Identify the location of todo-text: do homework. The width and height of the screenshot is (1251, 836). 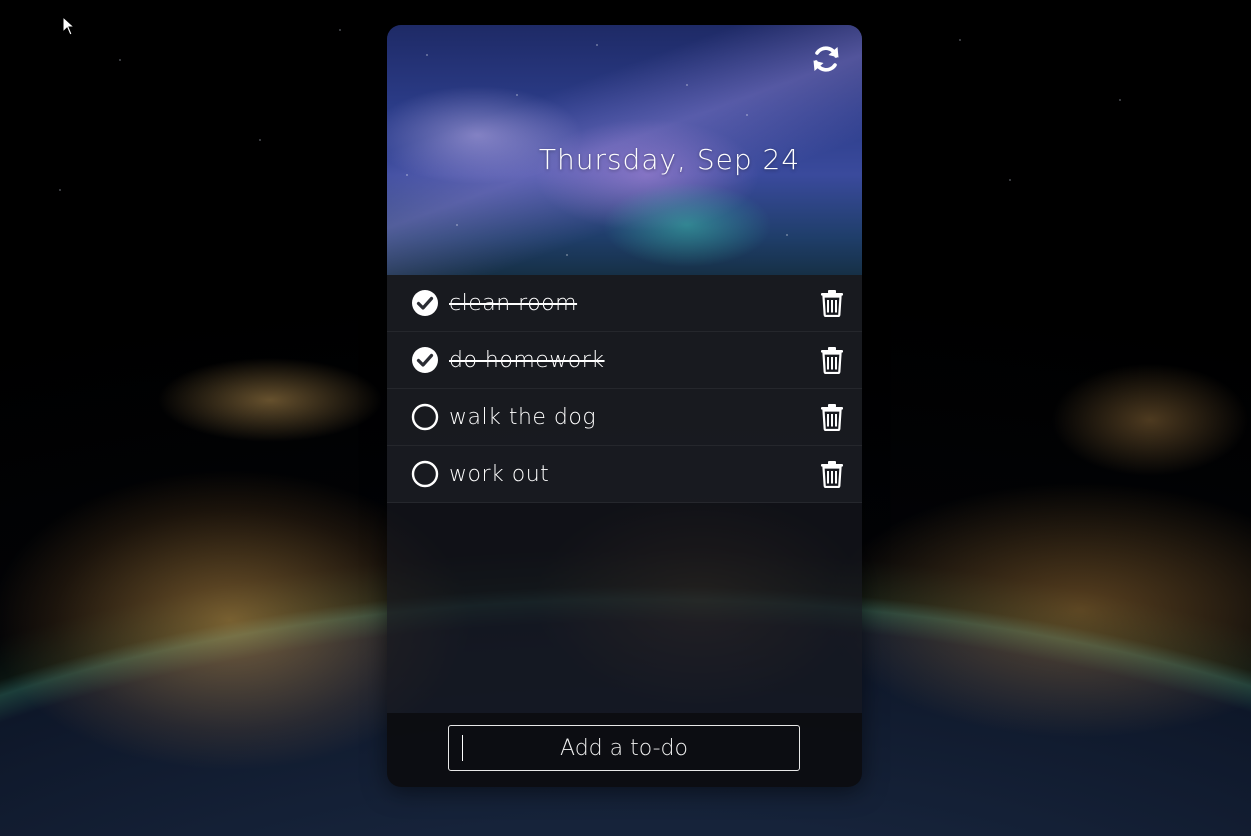
(527, 360).